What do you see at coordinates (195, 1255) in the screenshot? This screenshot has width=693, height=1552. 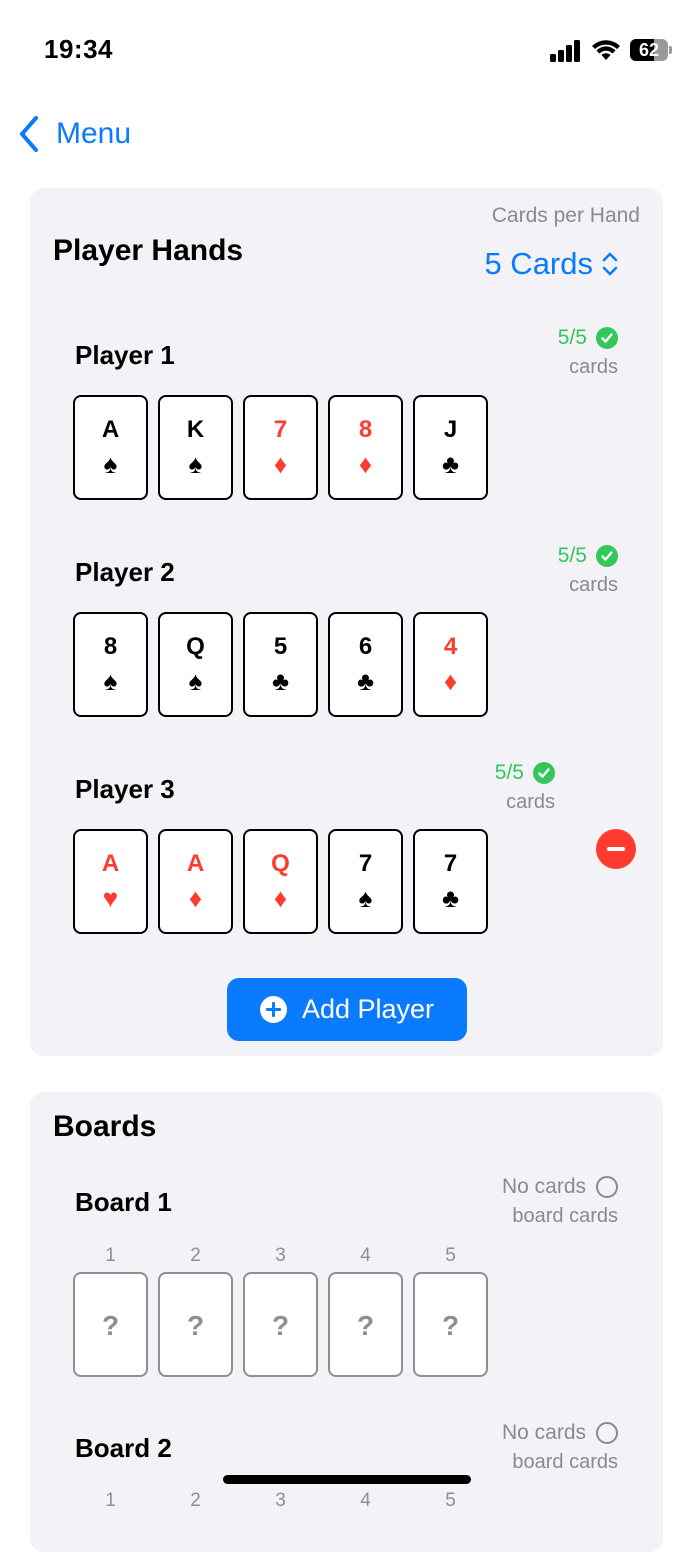 I see `slot-number: 2` at bounding box center [195, 1255].